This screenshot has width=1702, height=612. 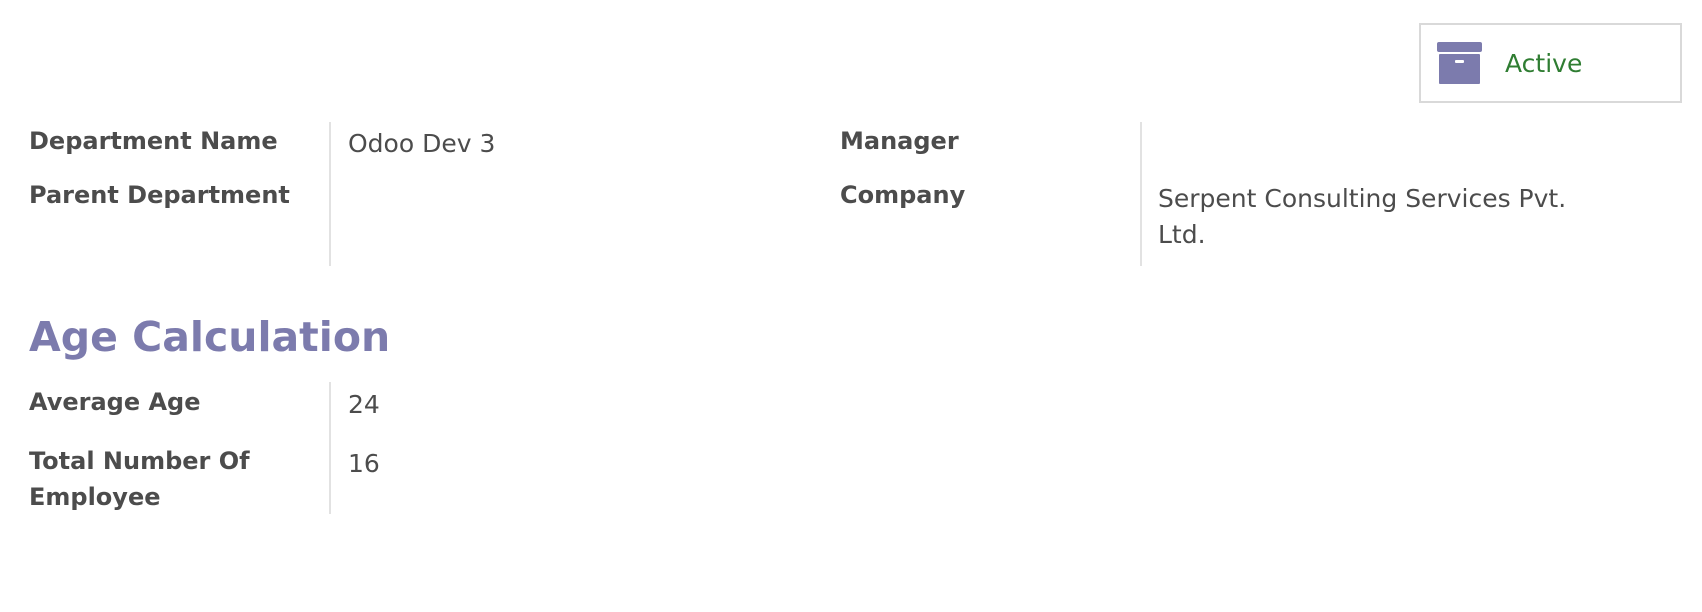 What do you see at coordinates (159, 195) in the screenshot?
I see `parent-department-label: Parent Department` at bounding box center [159, 195].